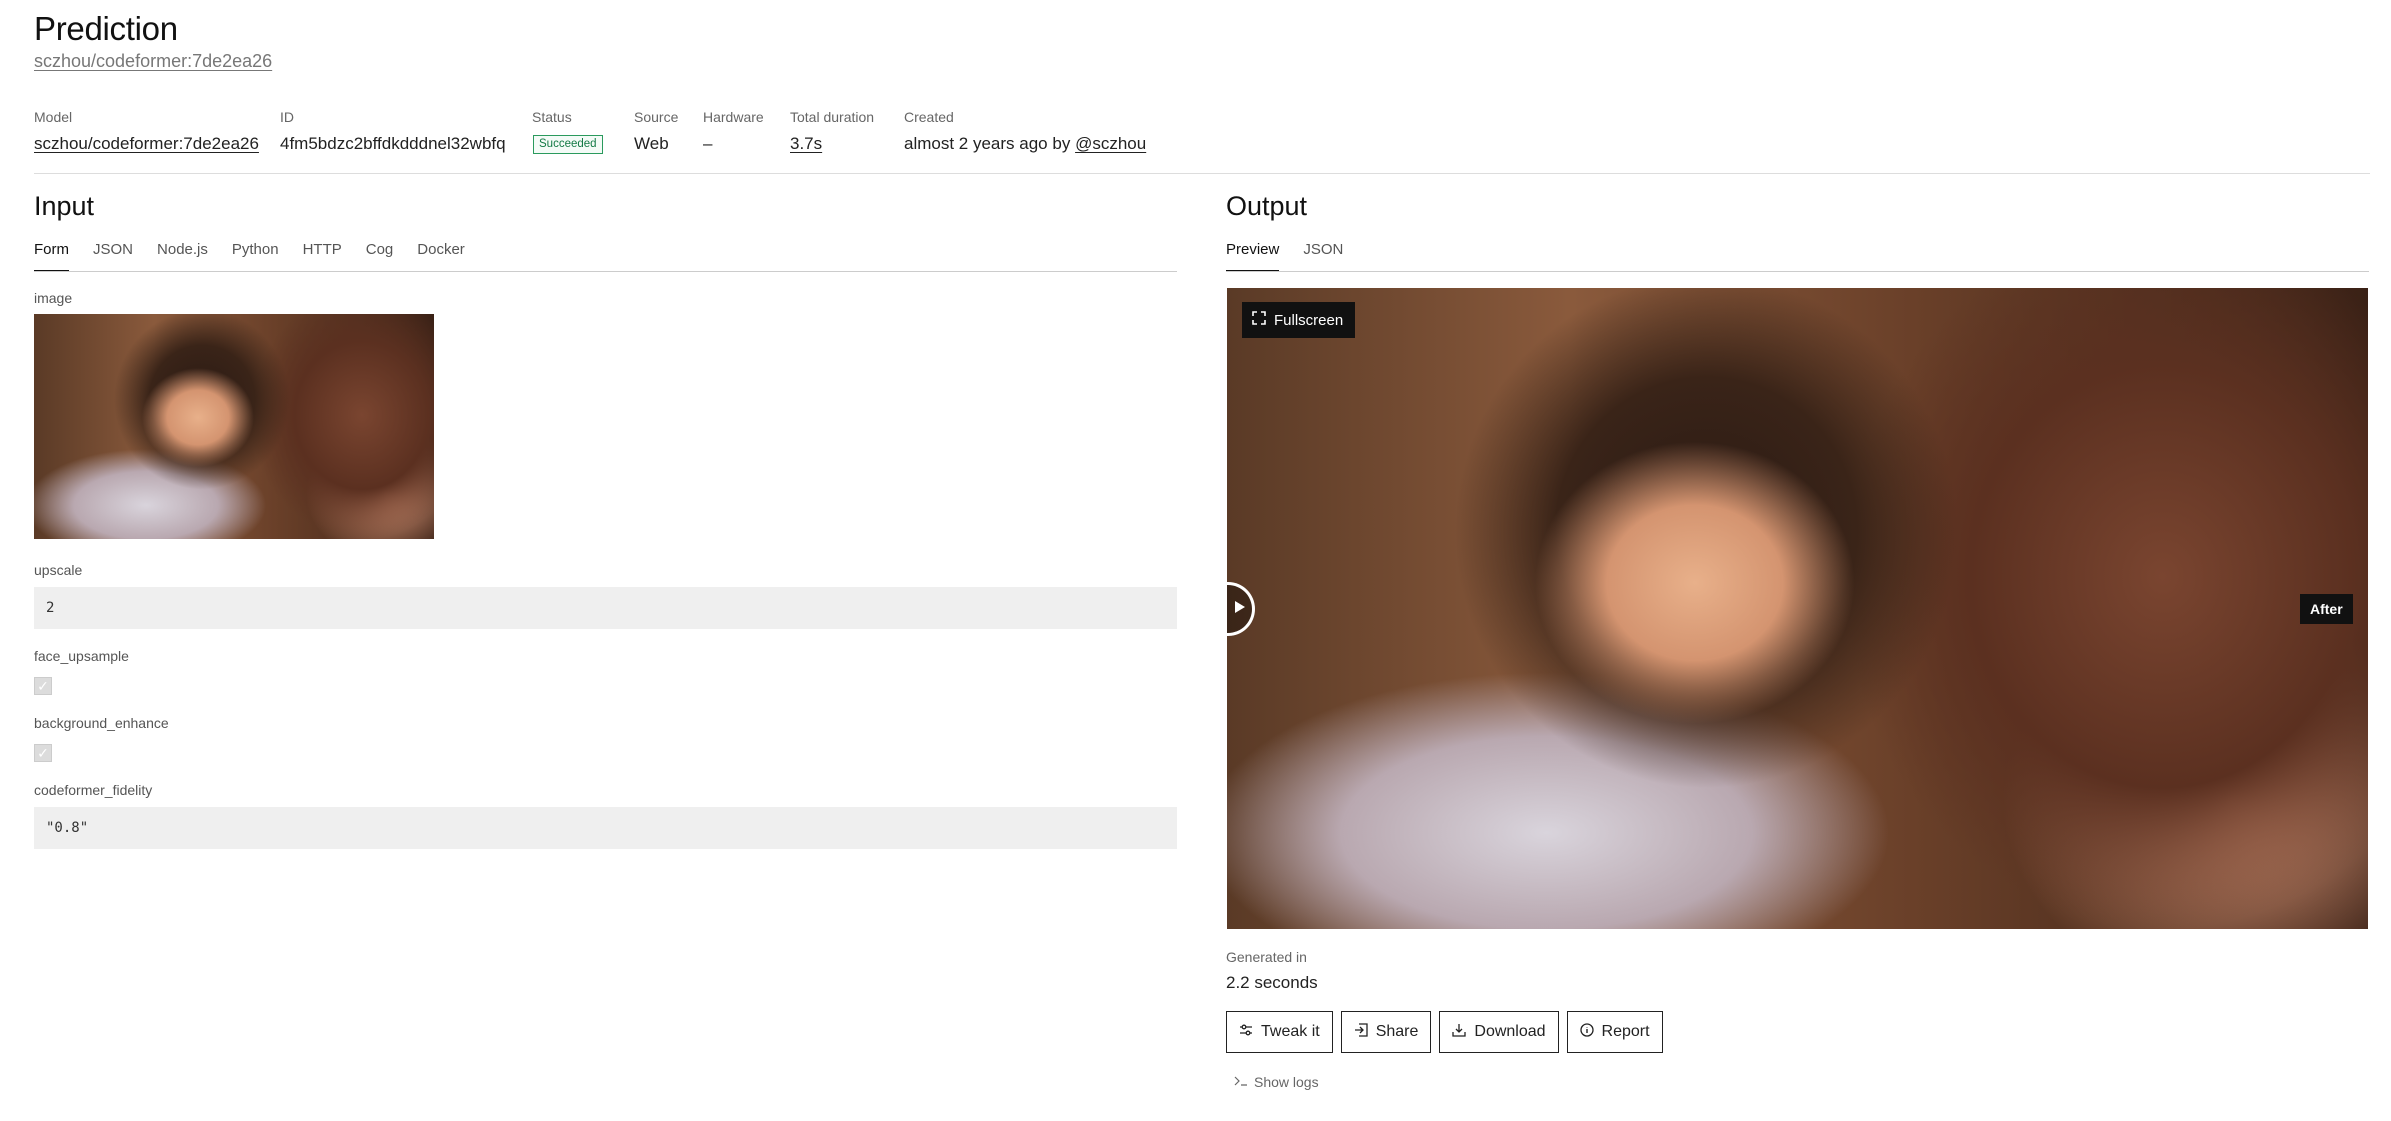 The width and height of the screenshot is (2391, 1121). I want to click on play-triangle-icon, so click(1240, 609).